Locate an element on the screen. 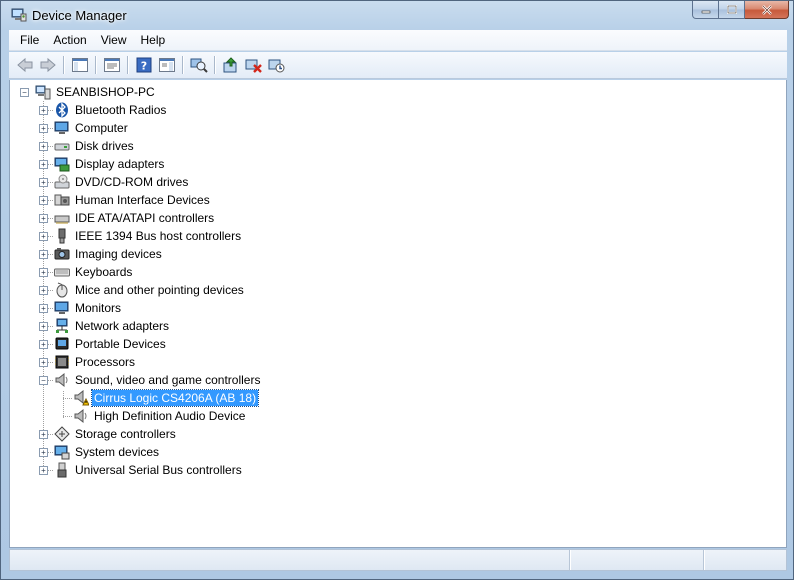 The height and width of the screenshot is (580, 794). tree-category: + Disk drives is located at coordinates (390, 146).